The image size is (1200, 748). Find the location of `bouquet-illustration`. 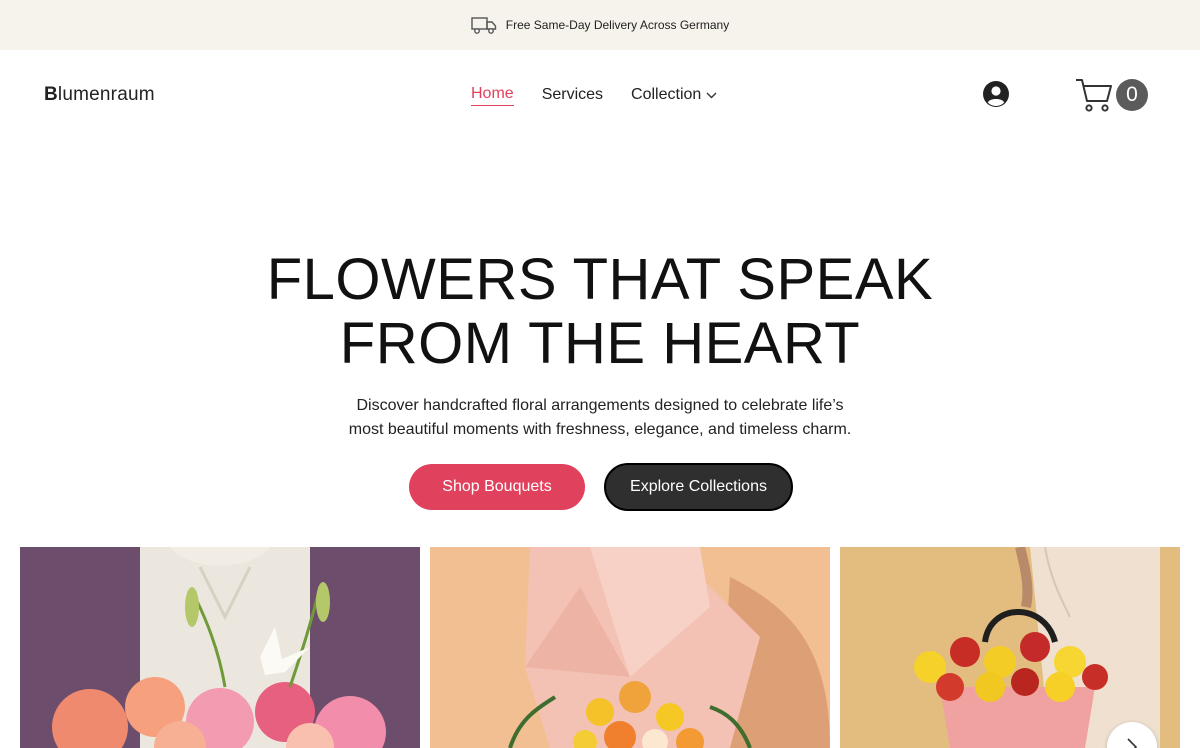

bouquet-illustration is located at coordinates (220, 647).